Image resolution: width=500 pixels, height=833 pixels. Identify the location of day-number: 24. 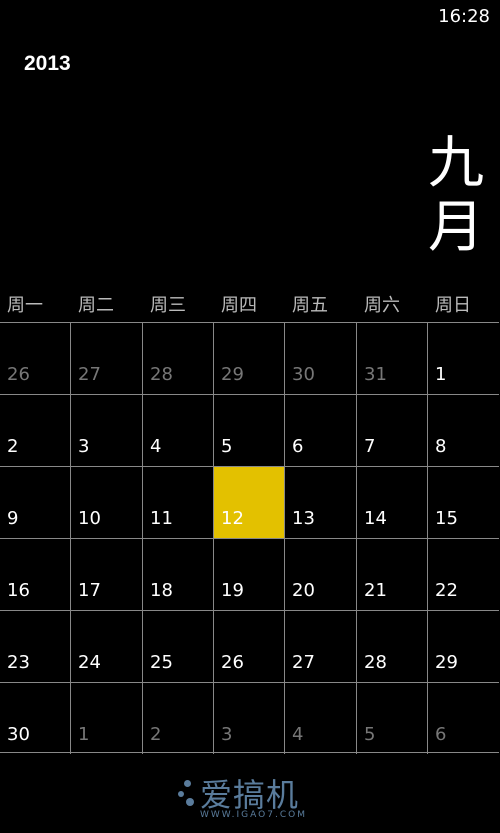
(89, 662).